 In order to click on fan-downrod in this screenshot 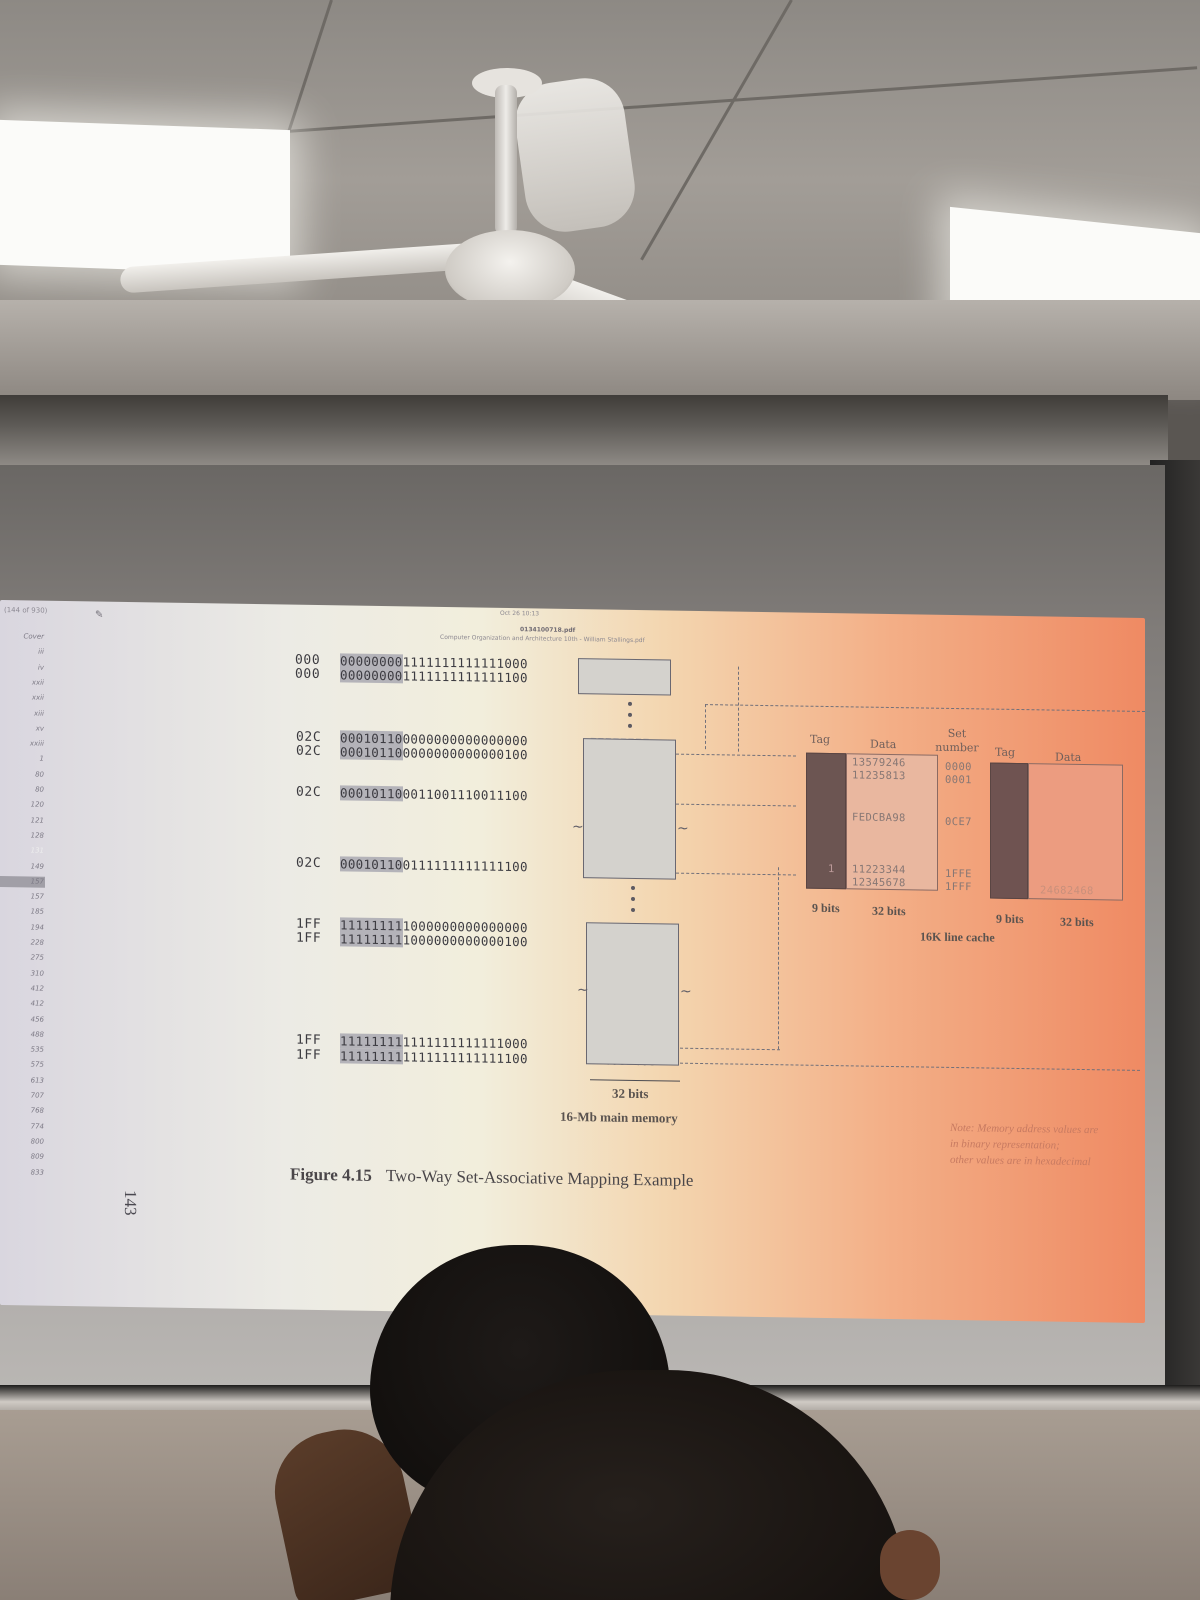, I will do `click(506, 160)`.